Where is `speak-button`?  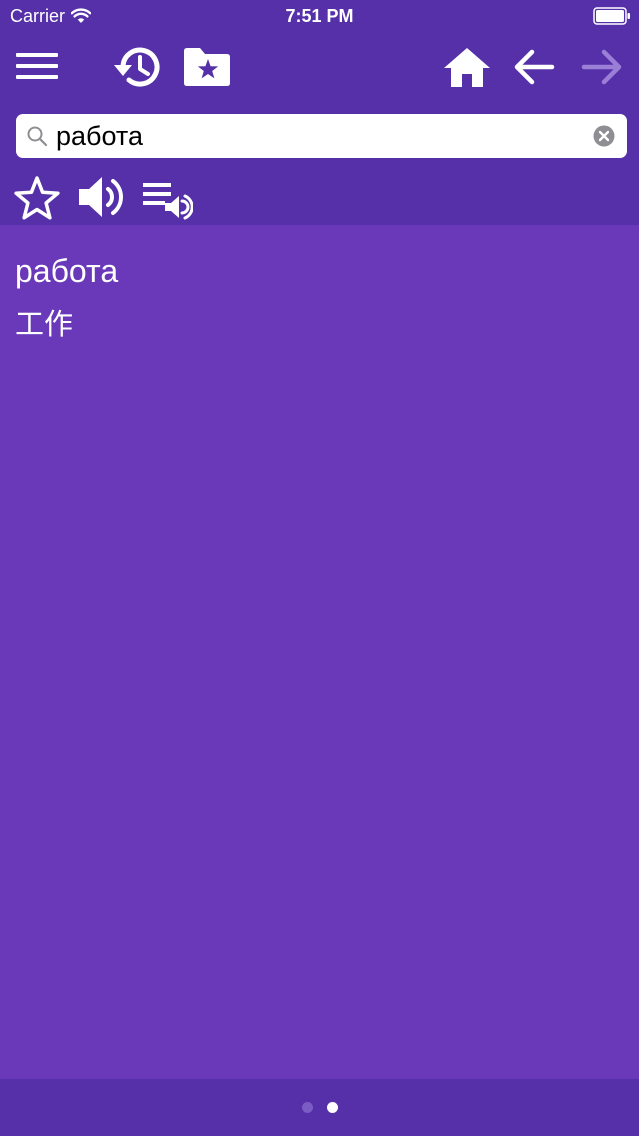
speak-button is located at coordinates (101, 197).